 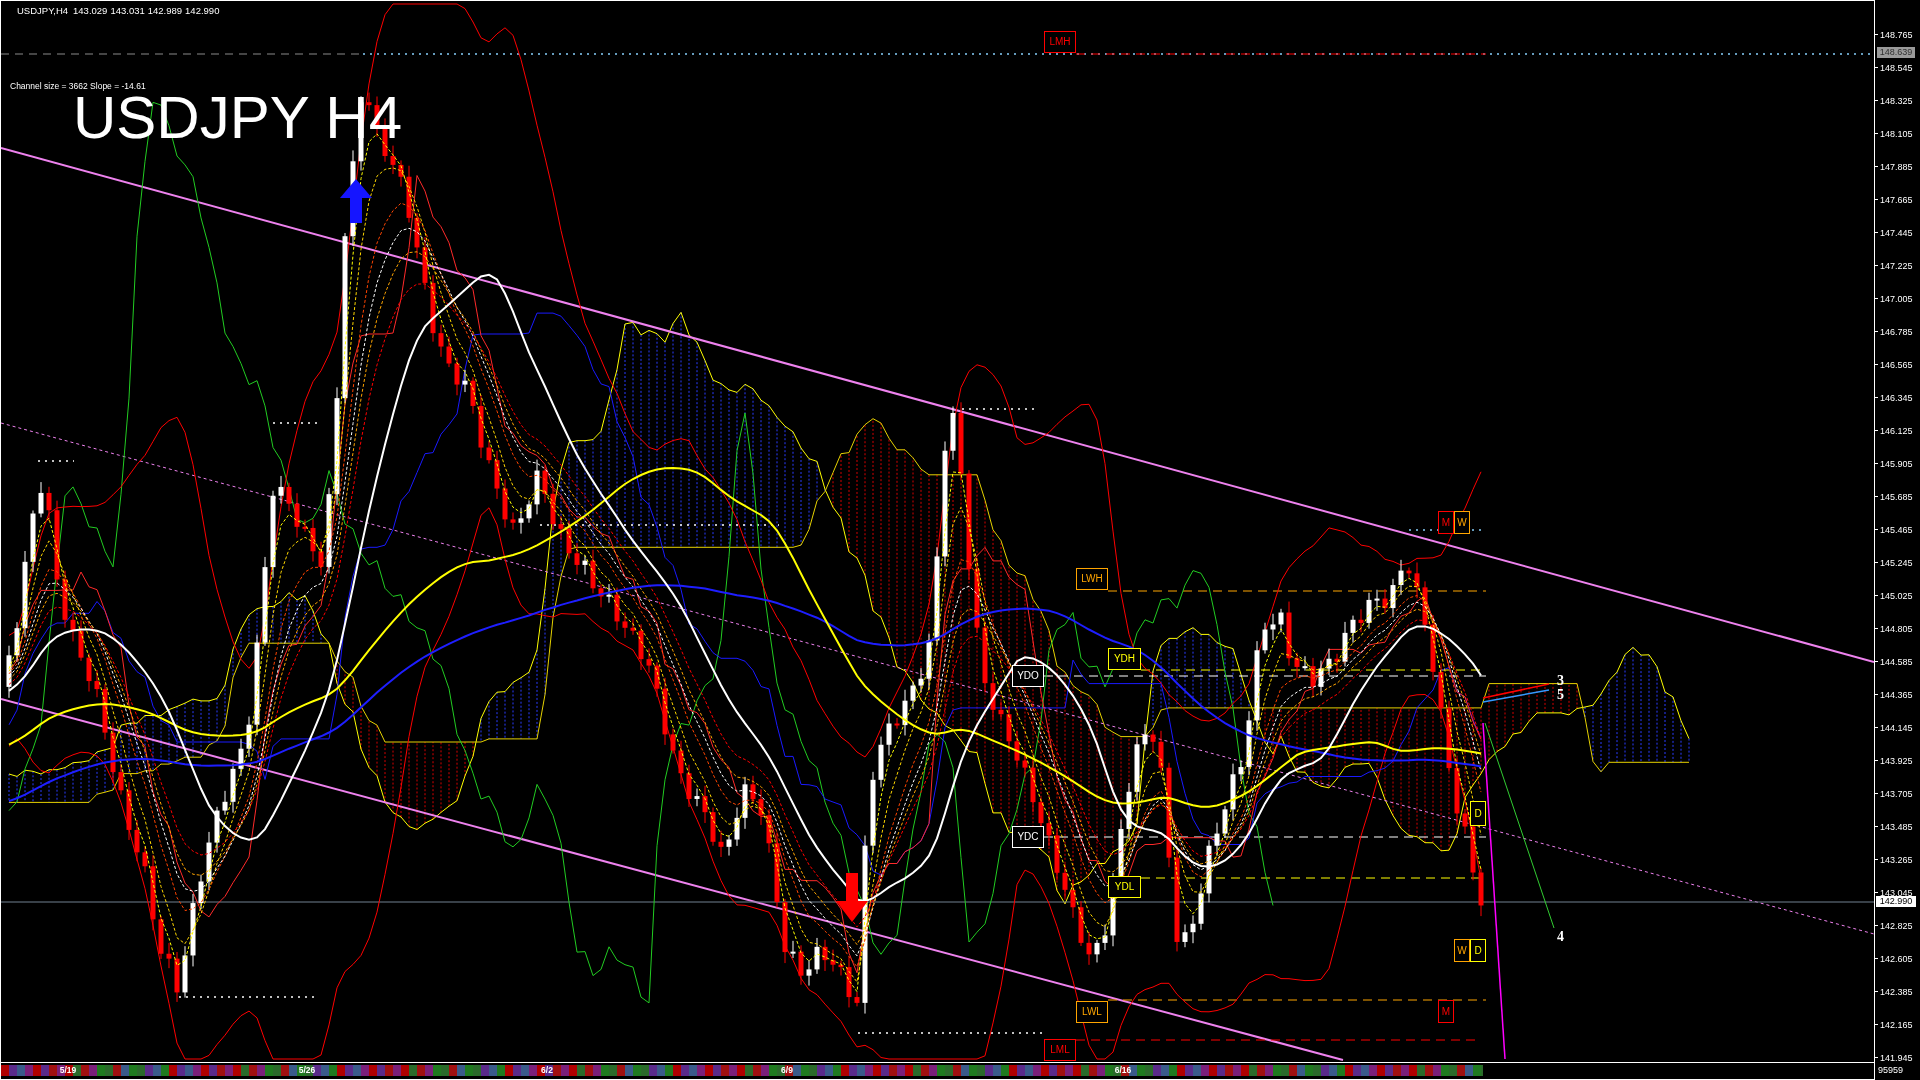 What do you see at coordinates (1896, 232) in the screenshot?
I see `price-tick-label: 147.445` at bounding box center [1896, 232].